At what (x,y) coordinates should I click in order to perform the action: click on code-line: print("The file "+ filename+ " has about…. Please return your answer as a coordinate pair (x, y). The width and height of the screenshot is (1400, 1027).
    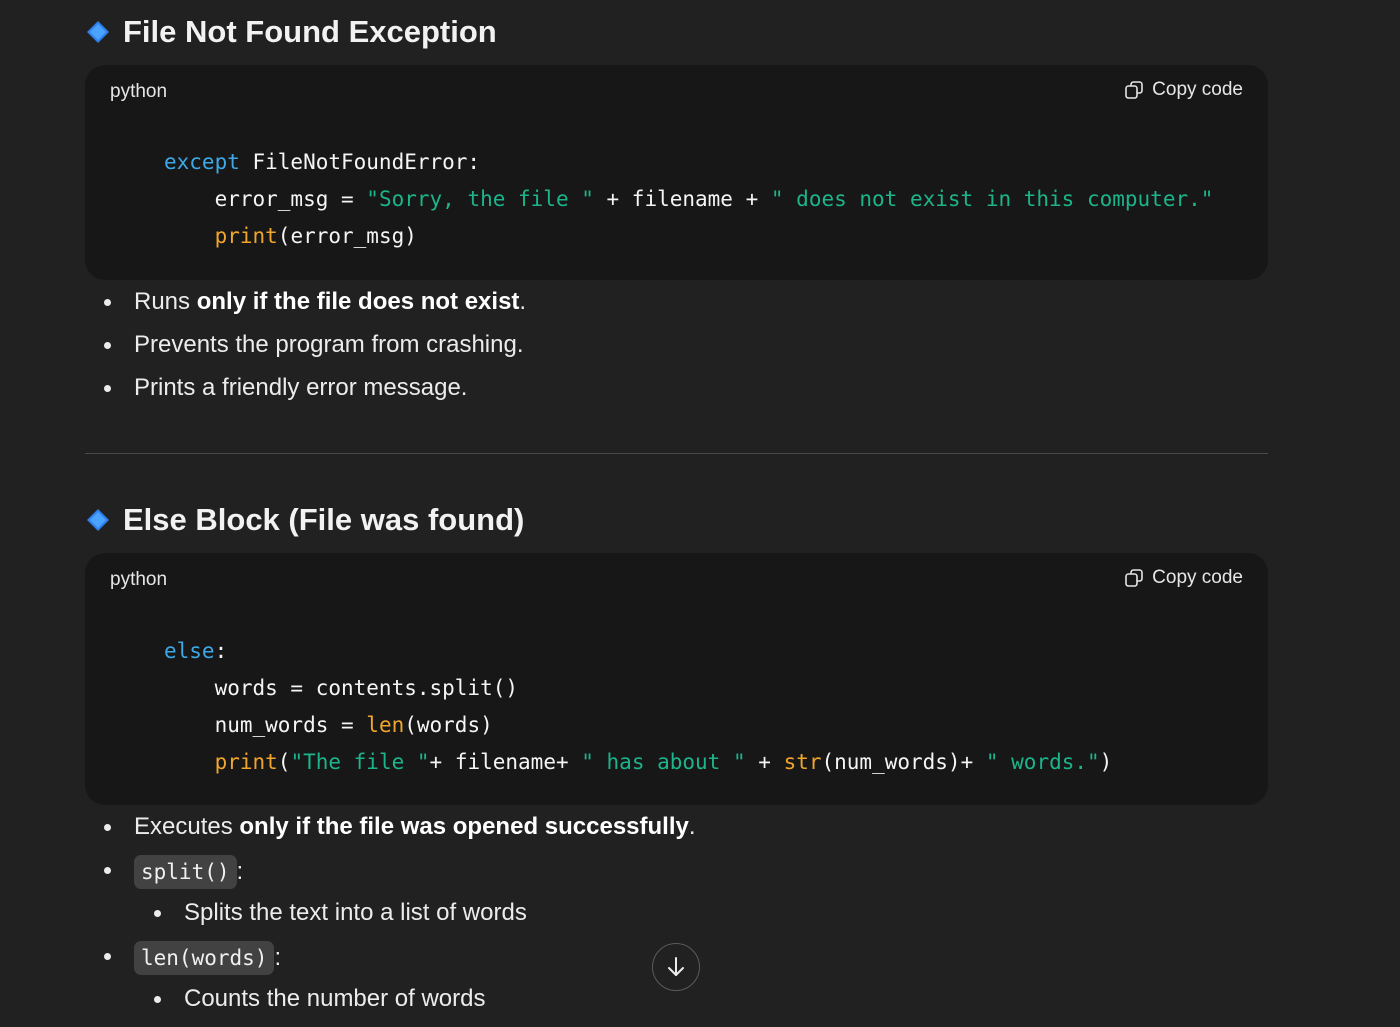
    Looking at the image, I should click on (638, 762).